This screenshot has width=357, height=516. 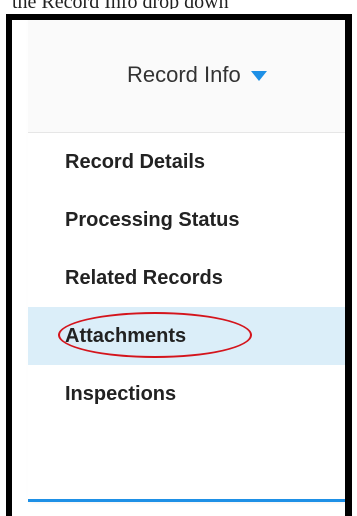 What do you see at coordinates (121, 393) in the screenshot?
I see `menu-item-label: Inspections` at bounding box center [121, 393].